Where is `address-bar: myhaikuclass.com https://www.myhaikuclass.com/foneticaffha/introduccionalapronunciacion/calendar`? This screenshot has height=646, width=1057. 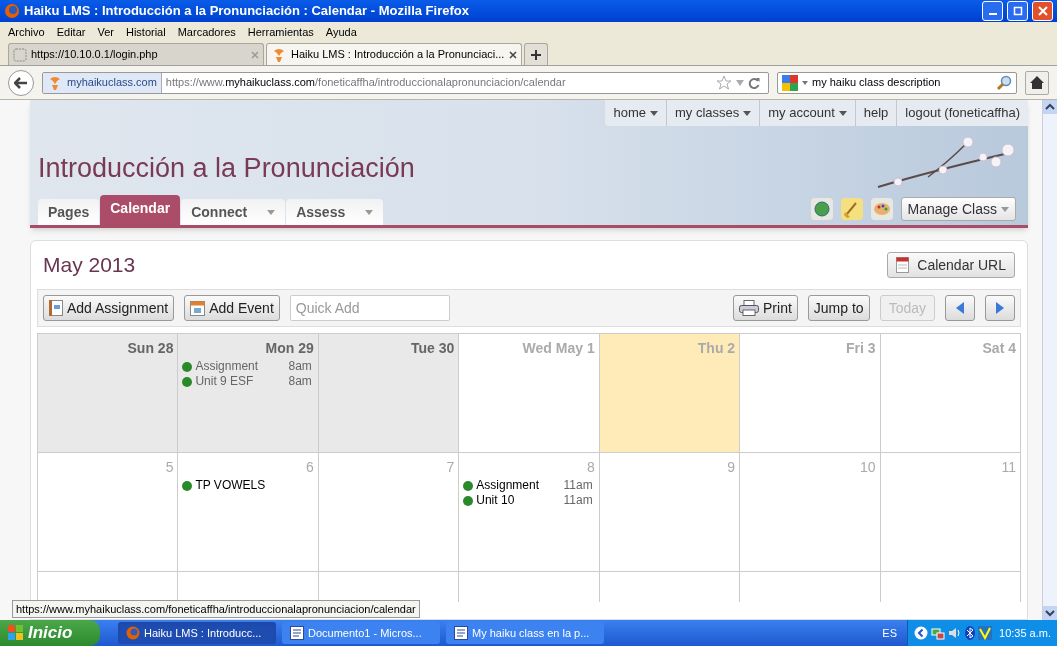
address-bar: myhaikuclass.com https://www.myhaikuclass.com/foneticaffha/introduccionalapronunciacion/calendar is located at coordinates (405, 82).